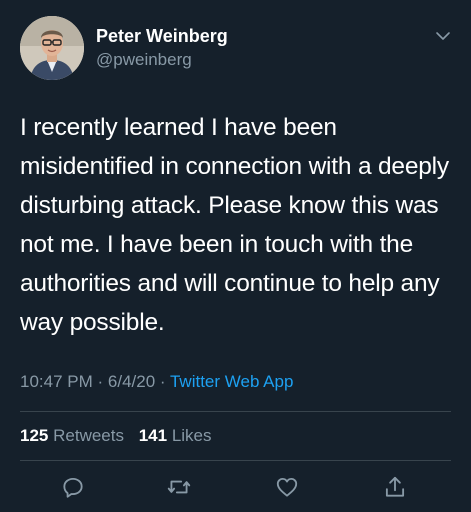 The width and height of the screenshot is (471, 512). I want to click on tweet-date: 6/4/20, so click(131, 381).